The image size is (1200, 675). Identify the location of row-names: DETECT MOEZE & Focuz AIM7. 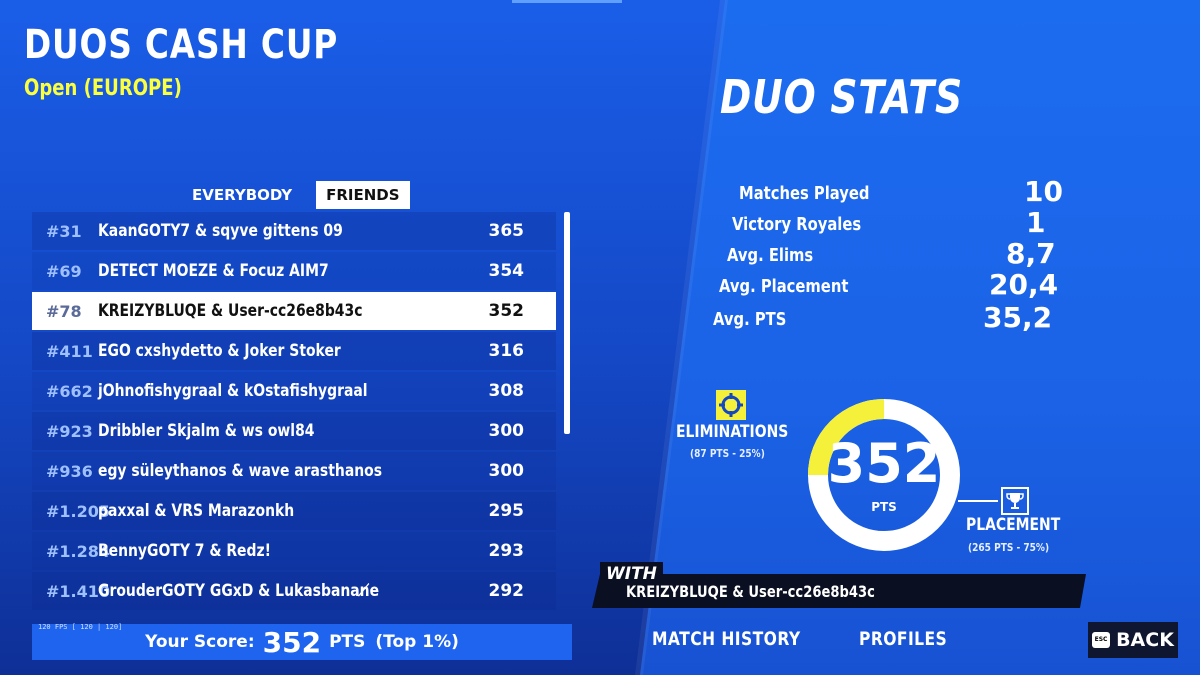
(213, 271).